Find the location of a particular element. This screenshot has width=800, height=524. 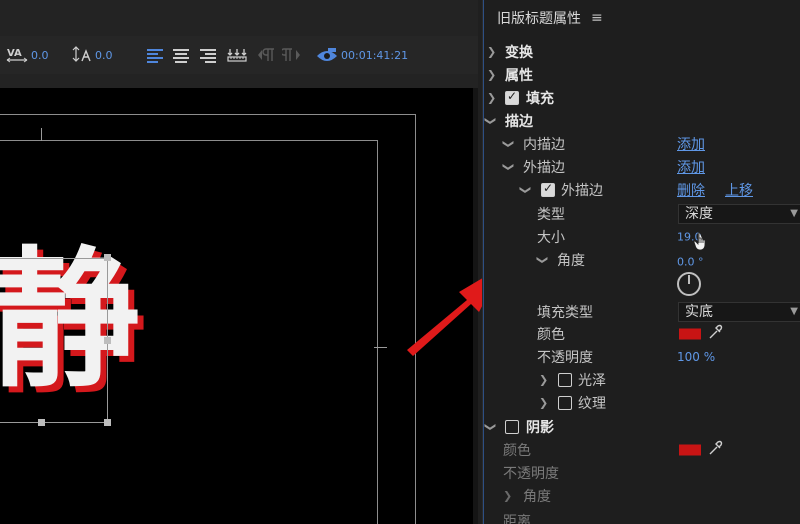

angle-value: 0.0 ° is located at coordinates (690, 262).